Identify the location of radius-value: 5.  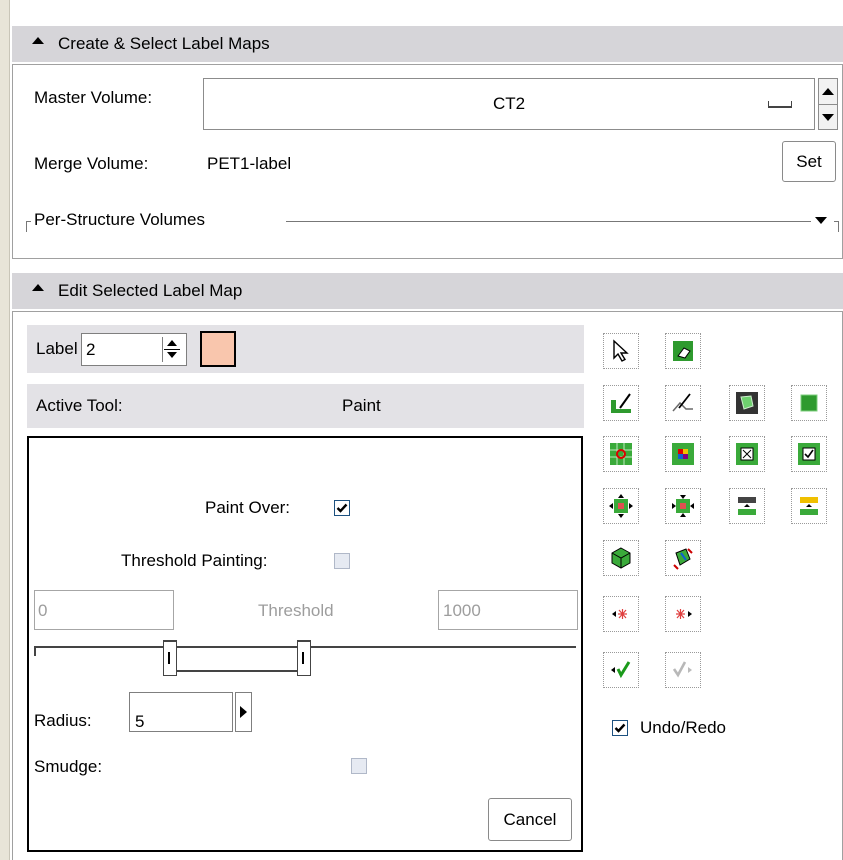
(140, 721).